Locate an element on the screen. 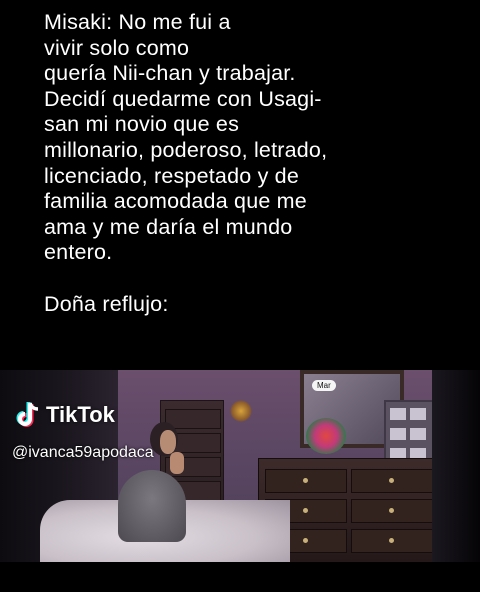 This screenshot has width=480, height=592. woman-praying is located at coordinates (152, 506).